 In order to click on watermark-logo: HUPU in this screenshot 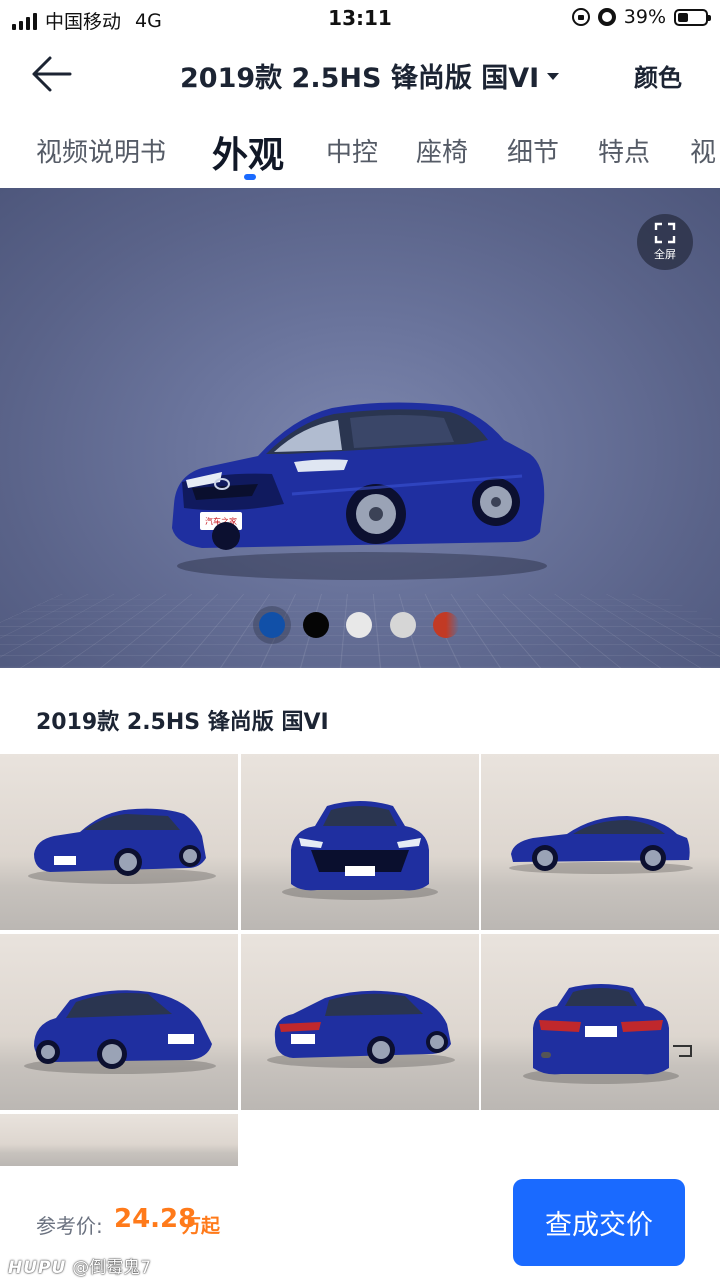, I will do `click(37, 1268)`.